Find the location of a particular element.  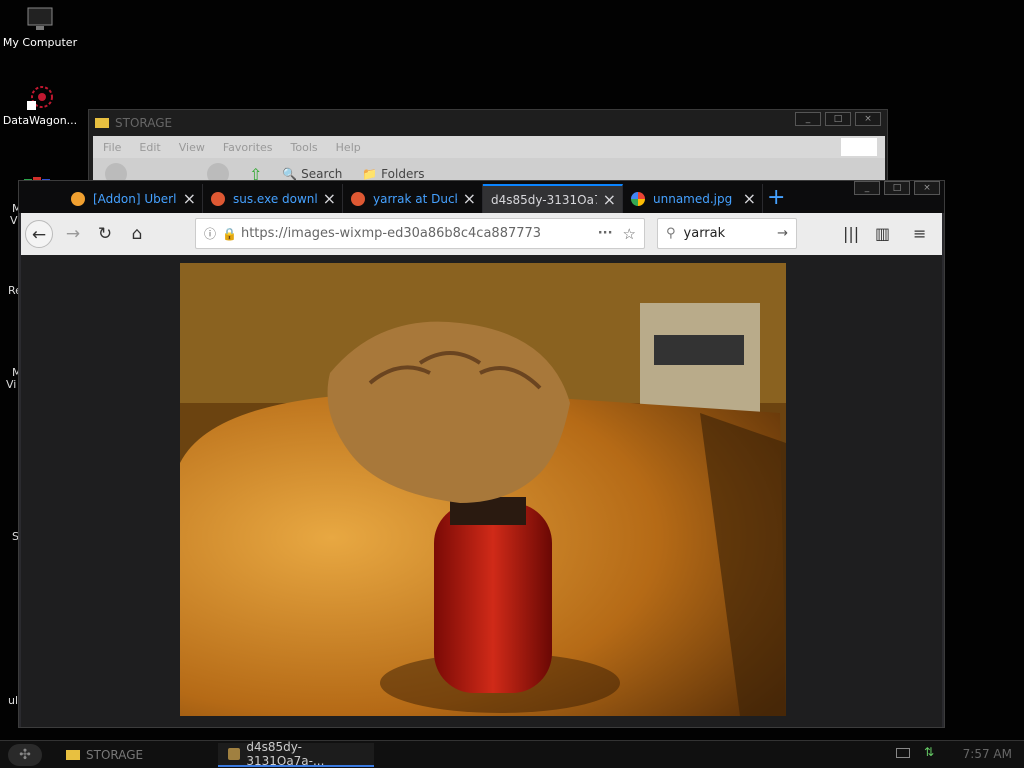

menu-tools: Tools is located at coordinates (304, 147).